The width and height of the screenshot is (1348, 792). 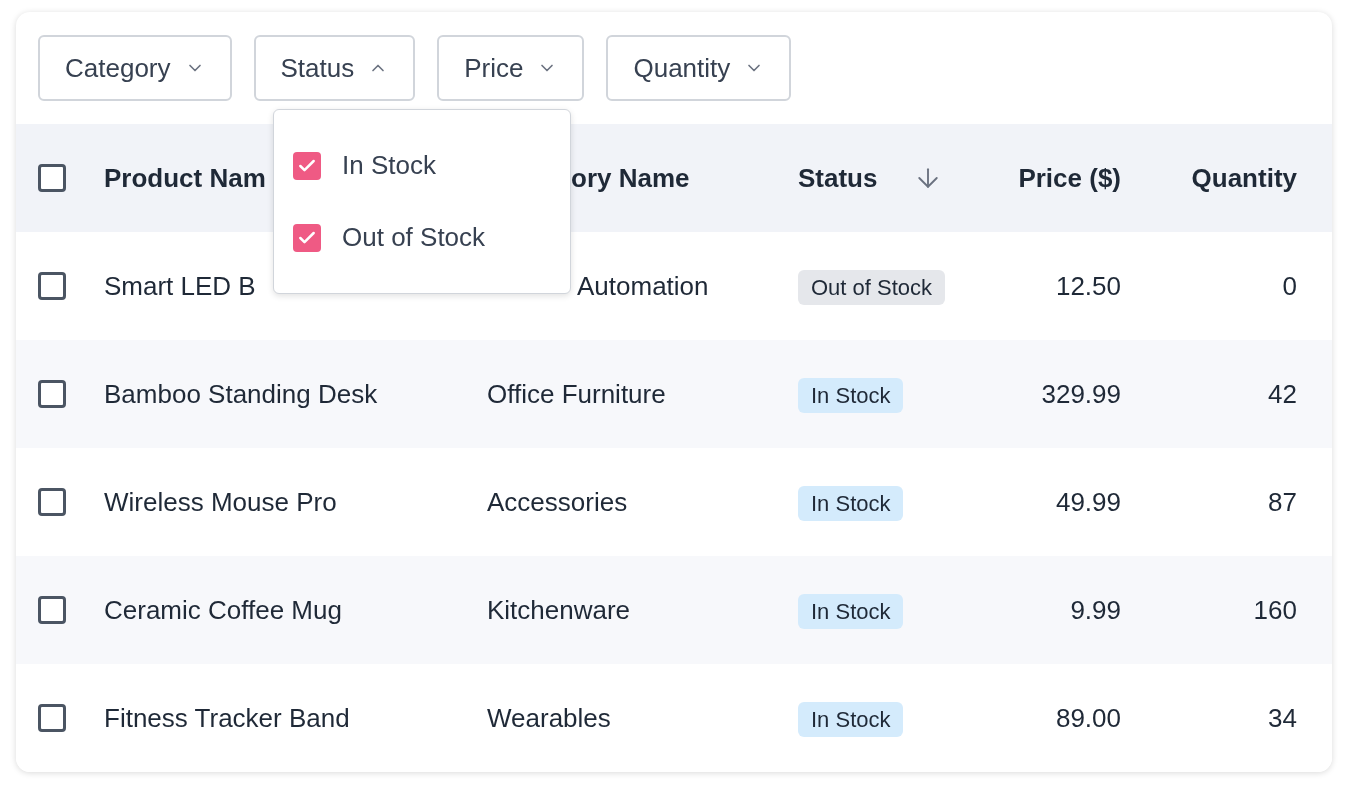 I want to click on filter-dropdown: Status, so click(x=334, y=68).